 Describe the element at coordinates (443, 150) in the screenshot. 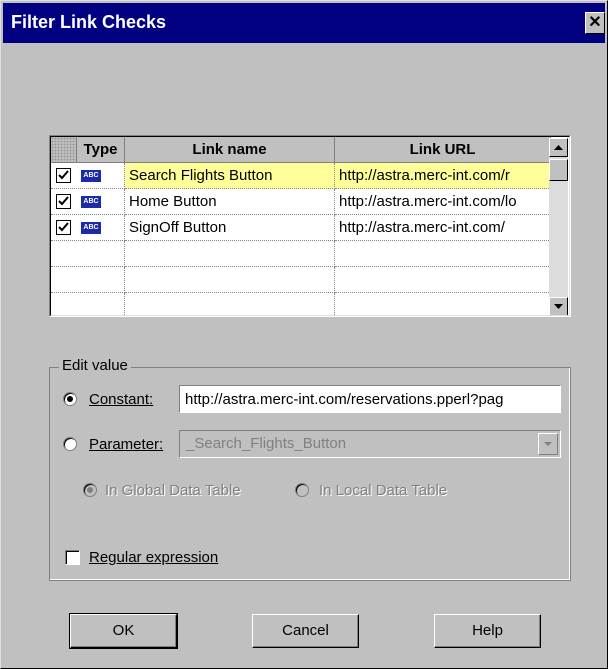

I see `column-header-link-url: Link URL` at that location.